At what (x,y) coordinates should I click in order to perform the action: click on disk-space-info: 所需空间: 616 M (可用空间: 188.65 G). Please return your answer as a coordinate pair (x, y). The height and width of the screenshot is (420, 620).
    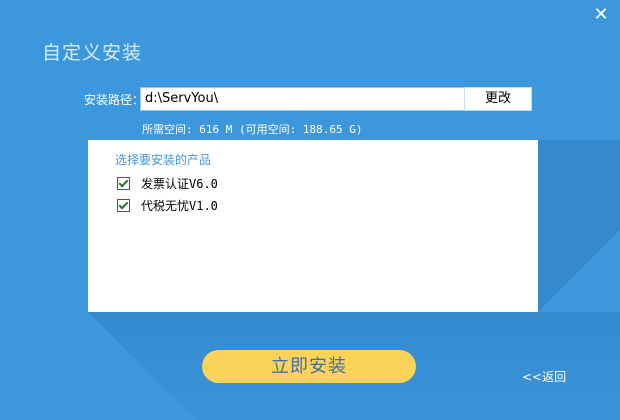
    Looking at the image, I should click on (252, 129).